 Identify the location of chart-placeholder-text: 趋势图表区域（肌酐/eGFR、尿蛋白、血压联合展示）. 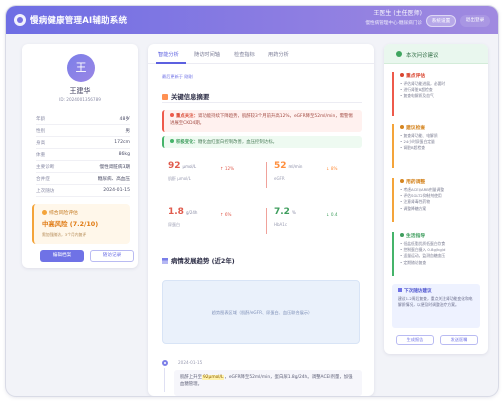
(262, 312).